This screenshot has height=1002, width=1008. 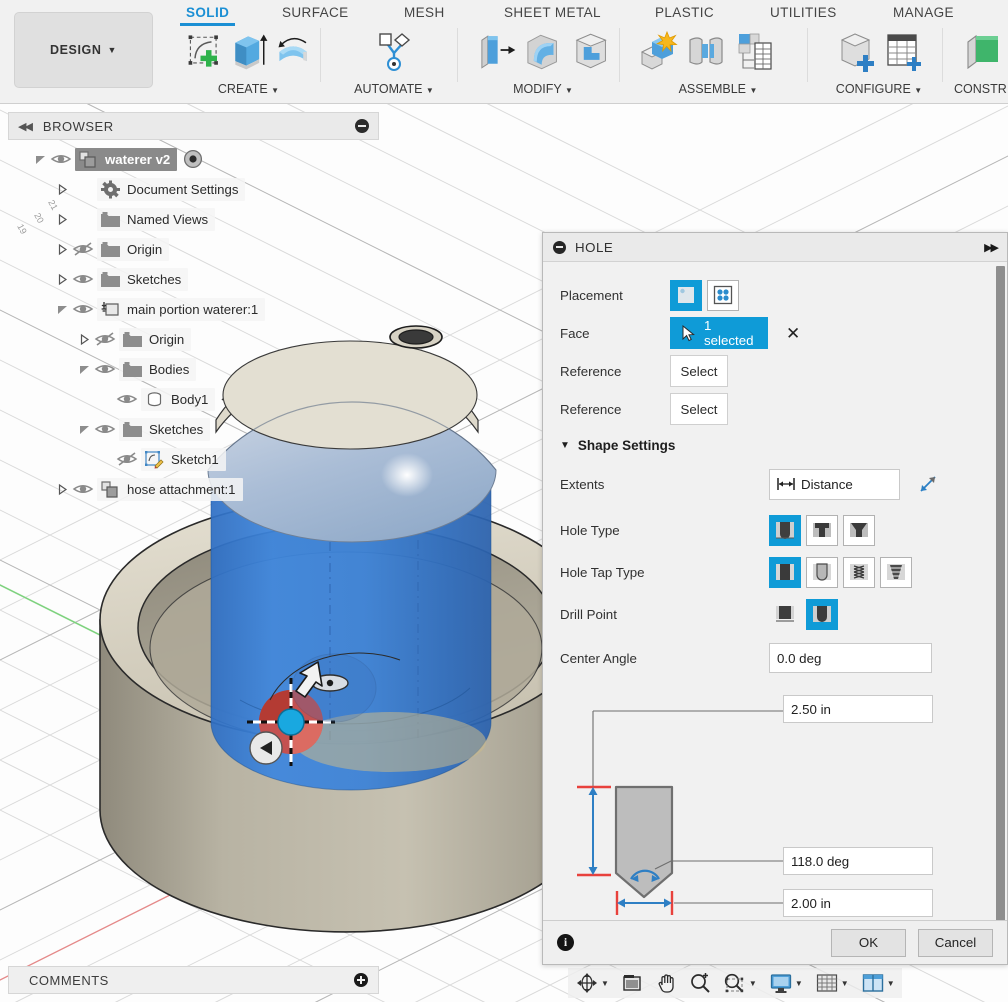 What do you see at coordinates (868, 942) in the screenshot?
I see `ok-button: OK` at bounding box center [868, 942].